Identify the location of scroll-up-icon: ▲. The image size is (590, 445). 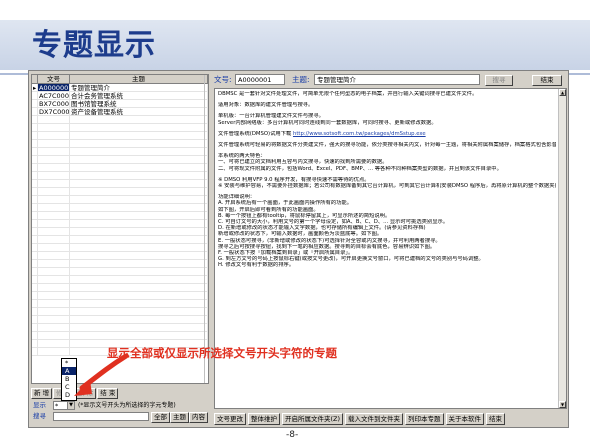
(562, 92).